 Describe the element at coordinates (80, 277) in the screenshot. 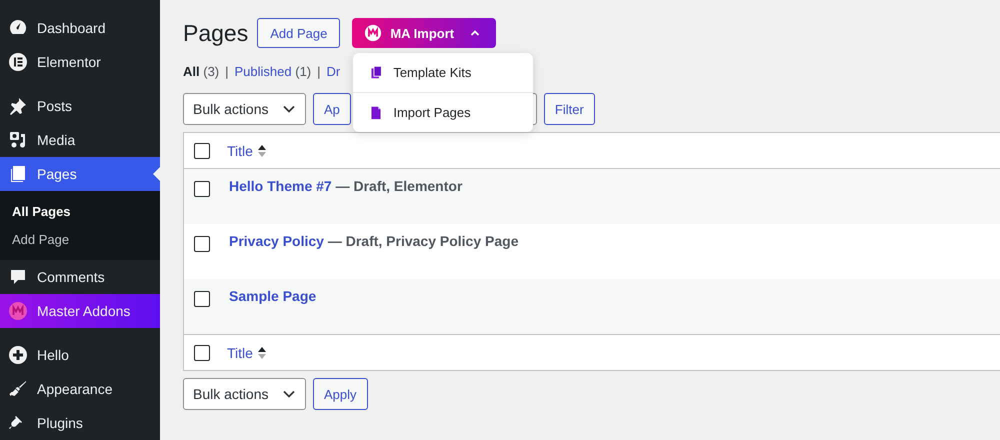

I see `menu-item: Comments` at that location.